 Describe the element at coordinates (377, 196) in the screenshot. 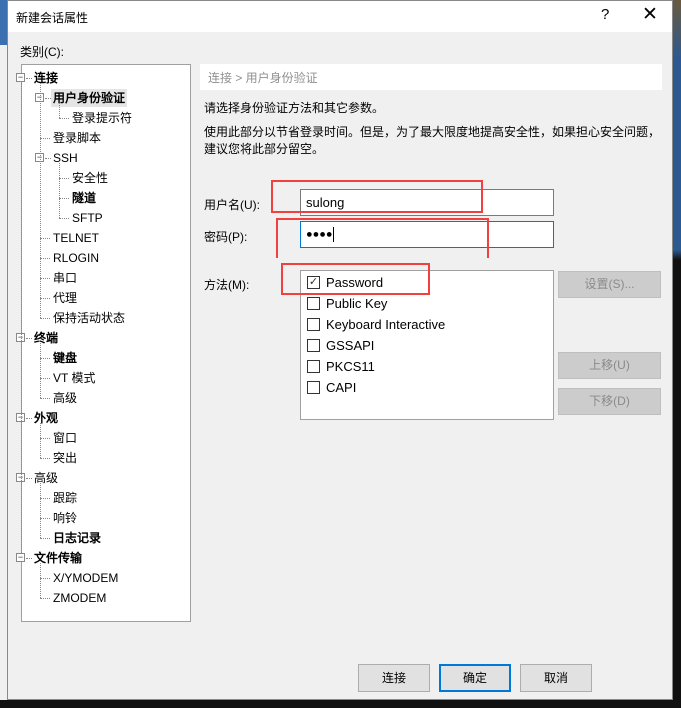

I see `highlight-username` at that location.